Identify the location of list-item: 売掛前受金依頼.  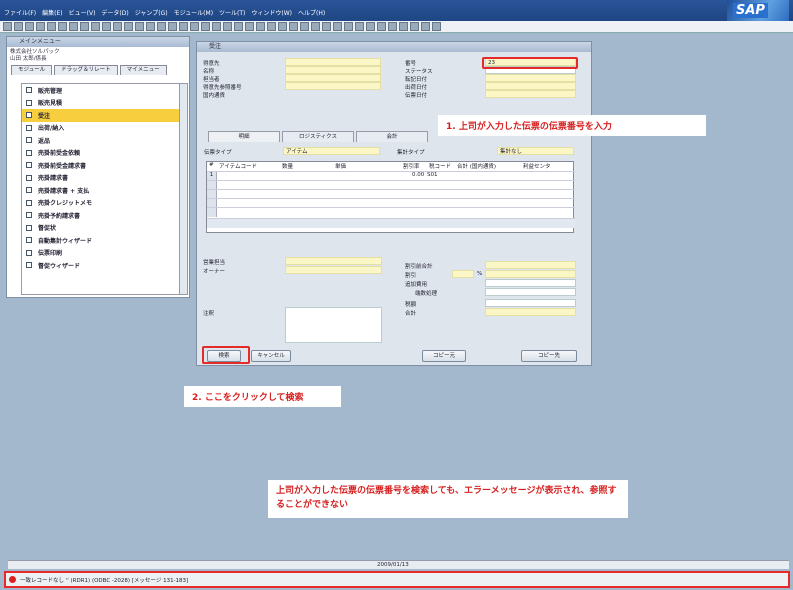
(101, 153).